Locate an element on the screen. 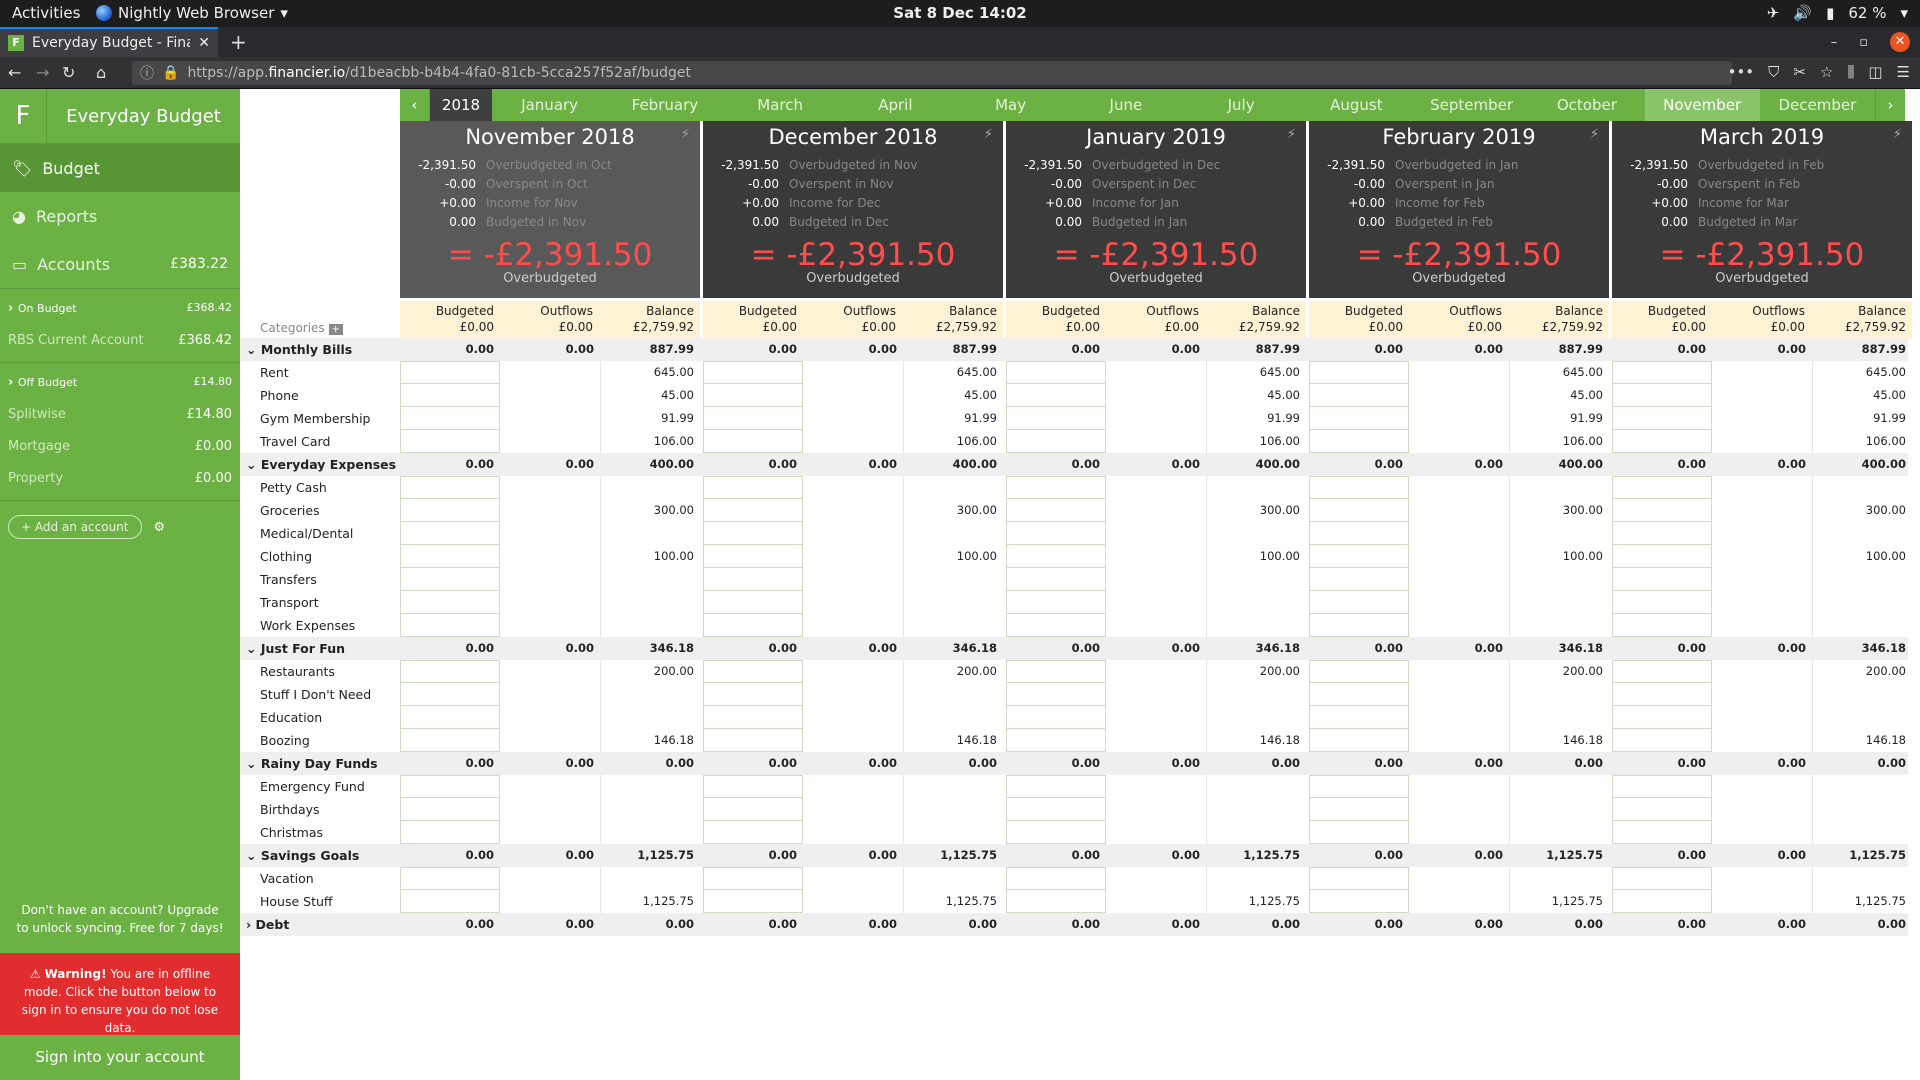 This screenshot has width=1920, height=1080. sidebar-item-budget: 🏷 Budget is located at coordinates (120, 168).